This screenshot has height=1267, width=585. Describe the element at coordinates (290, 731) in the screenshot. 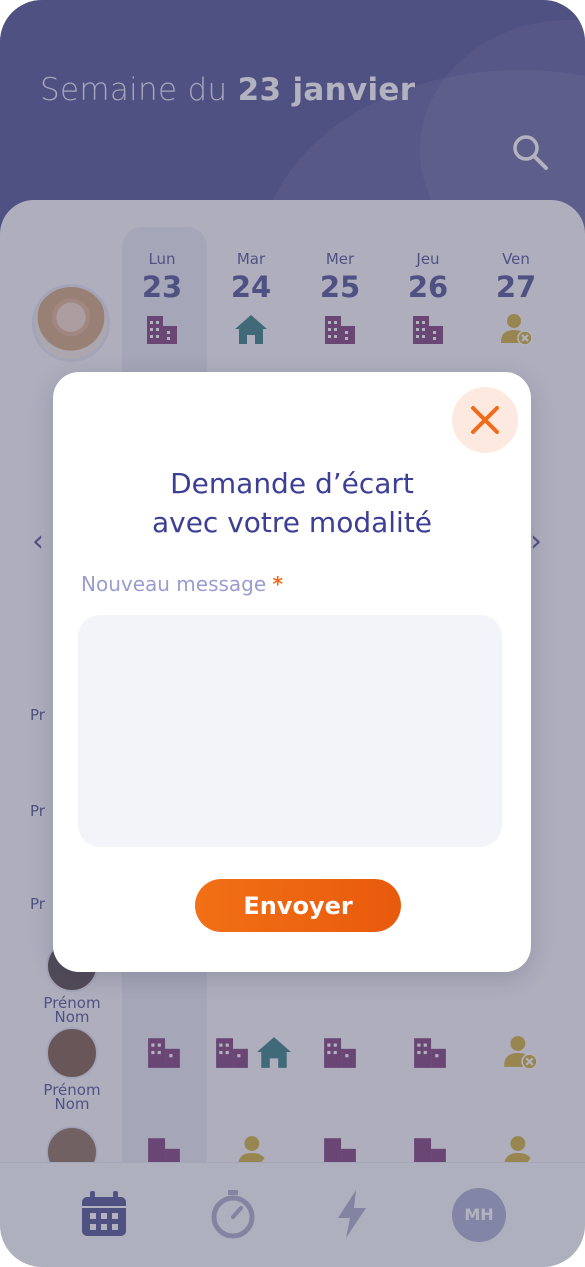

I see `message-input` at that location.